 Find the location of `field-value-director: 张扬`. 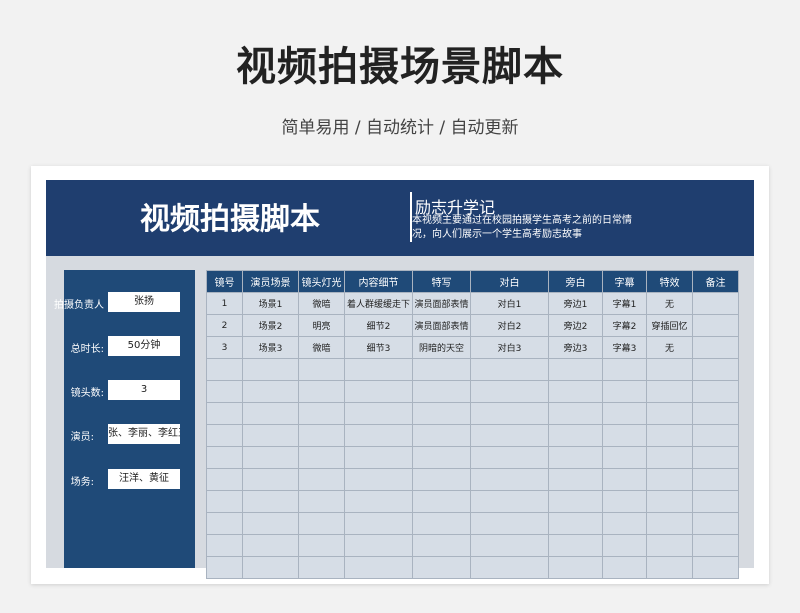

field-value-director: 张扬 is located at coordinates (144, 302).